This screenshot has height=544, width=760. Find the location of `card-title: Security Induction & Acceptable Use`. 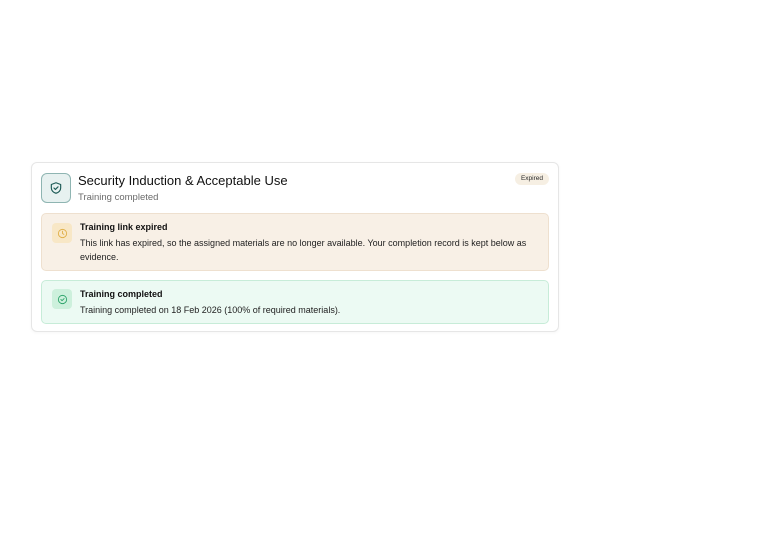

card-title: Security Induction & Acceptable Use is located at coordinates (183, 180).